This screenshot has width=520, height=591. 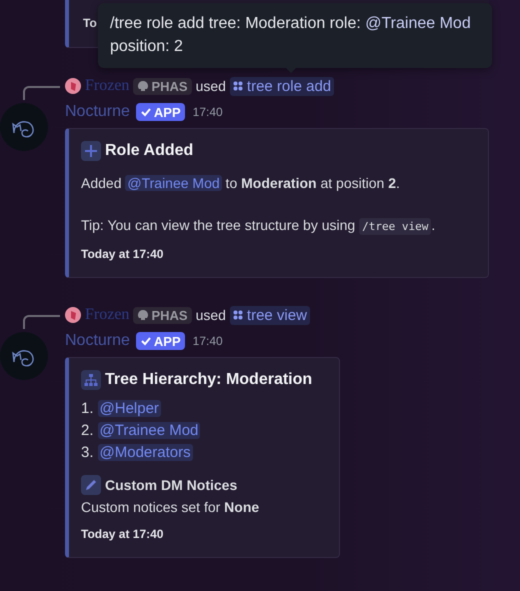 What do you see at coordinates (91, 151) in the screenshot?
I see `plus-icon` at bounding box center [91, 151].